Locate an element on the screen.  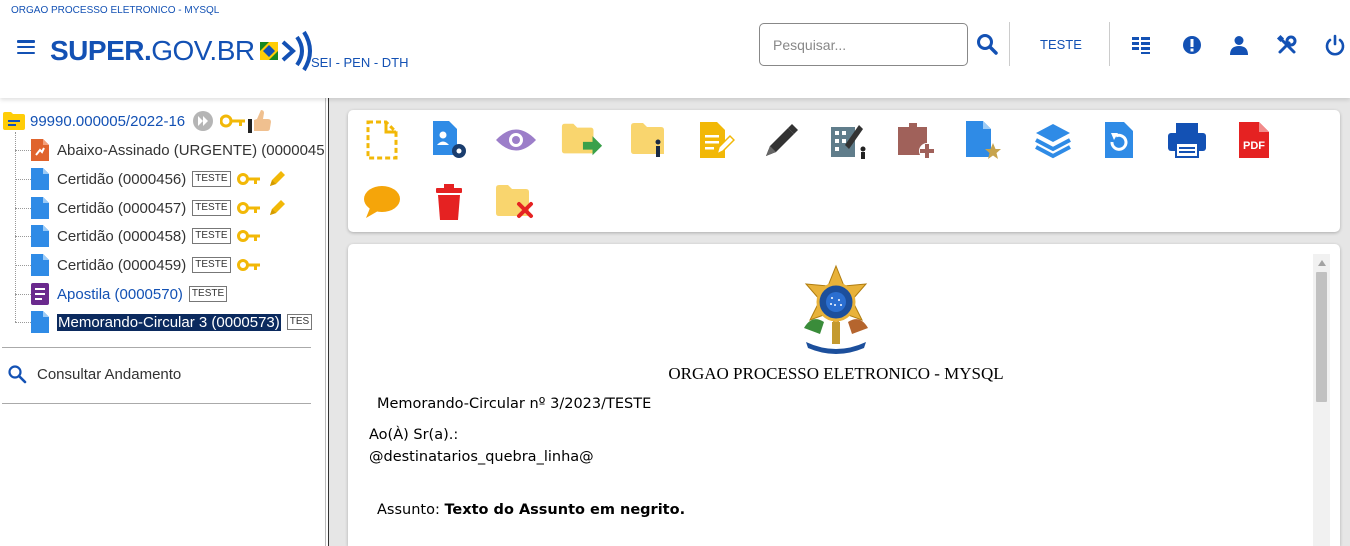
system-subtitle: SEI - PEN - DTH is located at coordinates (360, 62).